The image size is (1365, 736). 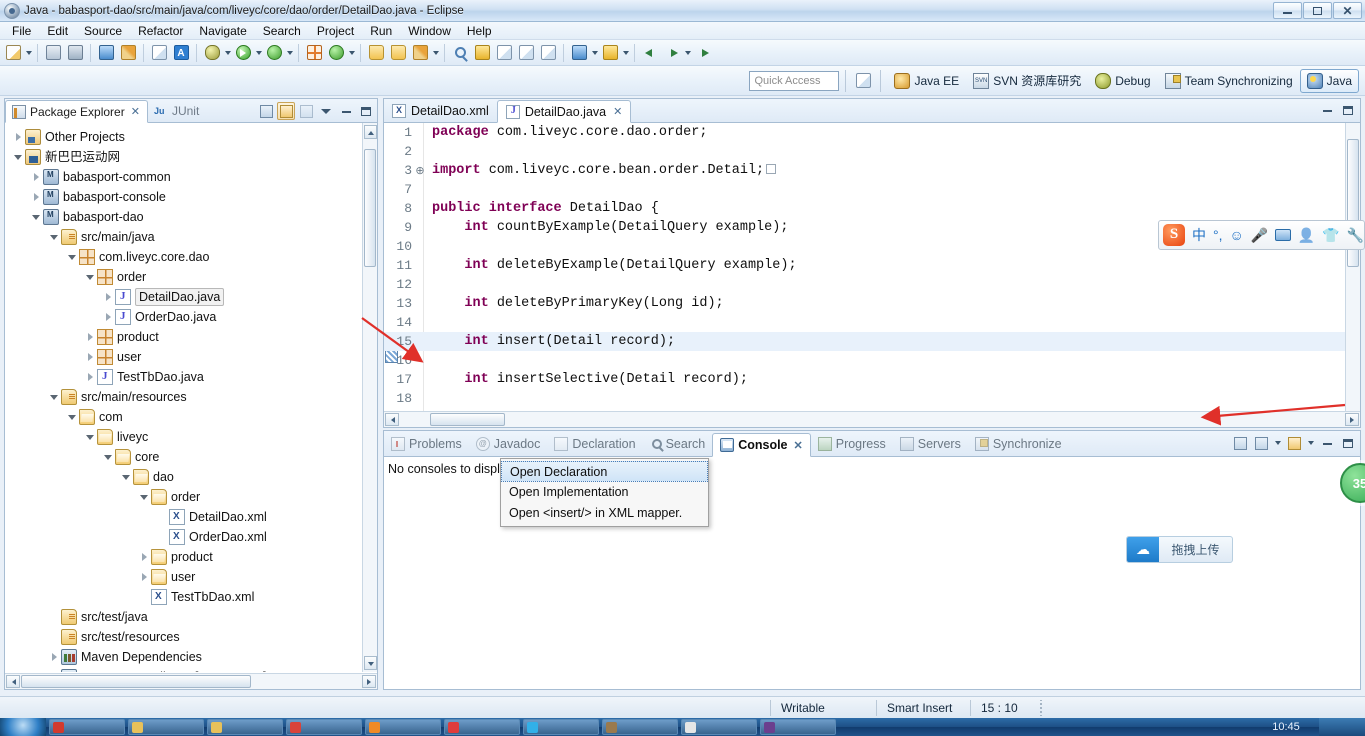 I want to click on code-line-18: 18, so click(x=864, y=398).